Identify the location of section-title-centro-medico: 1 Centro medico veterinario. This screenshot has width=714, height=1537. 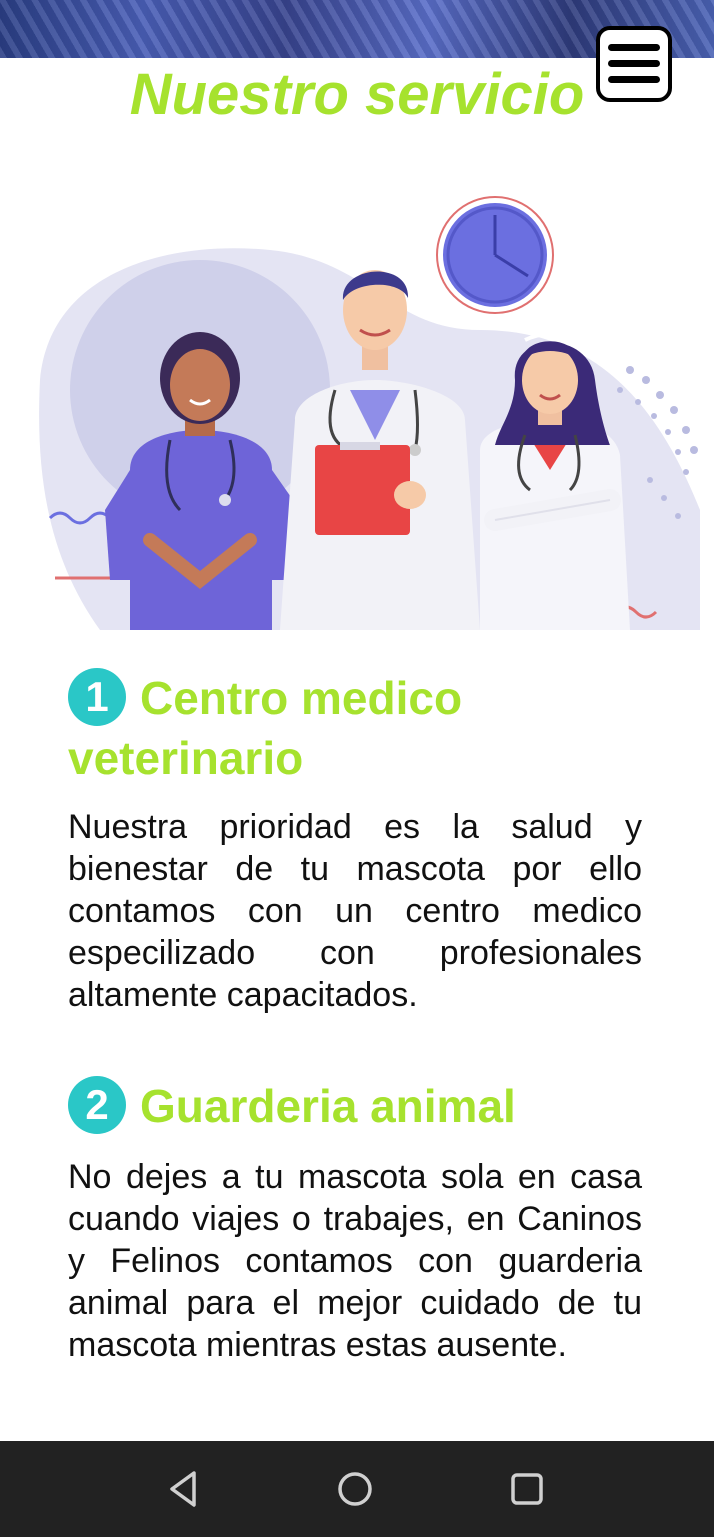
(348, 728).